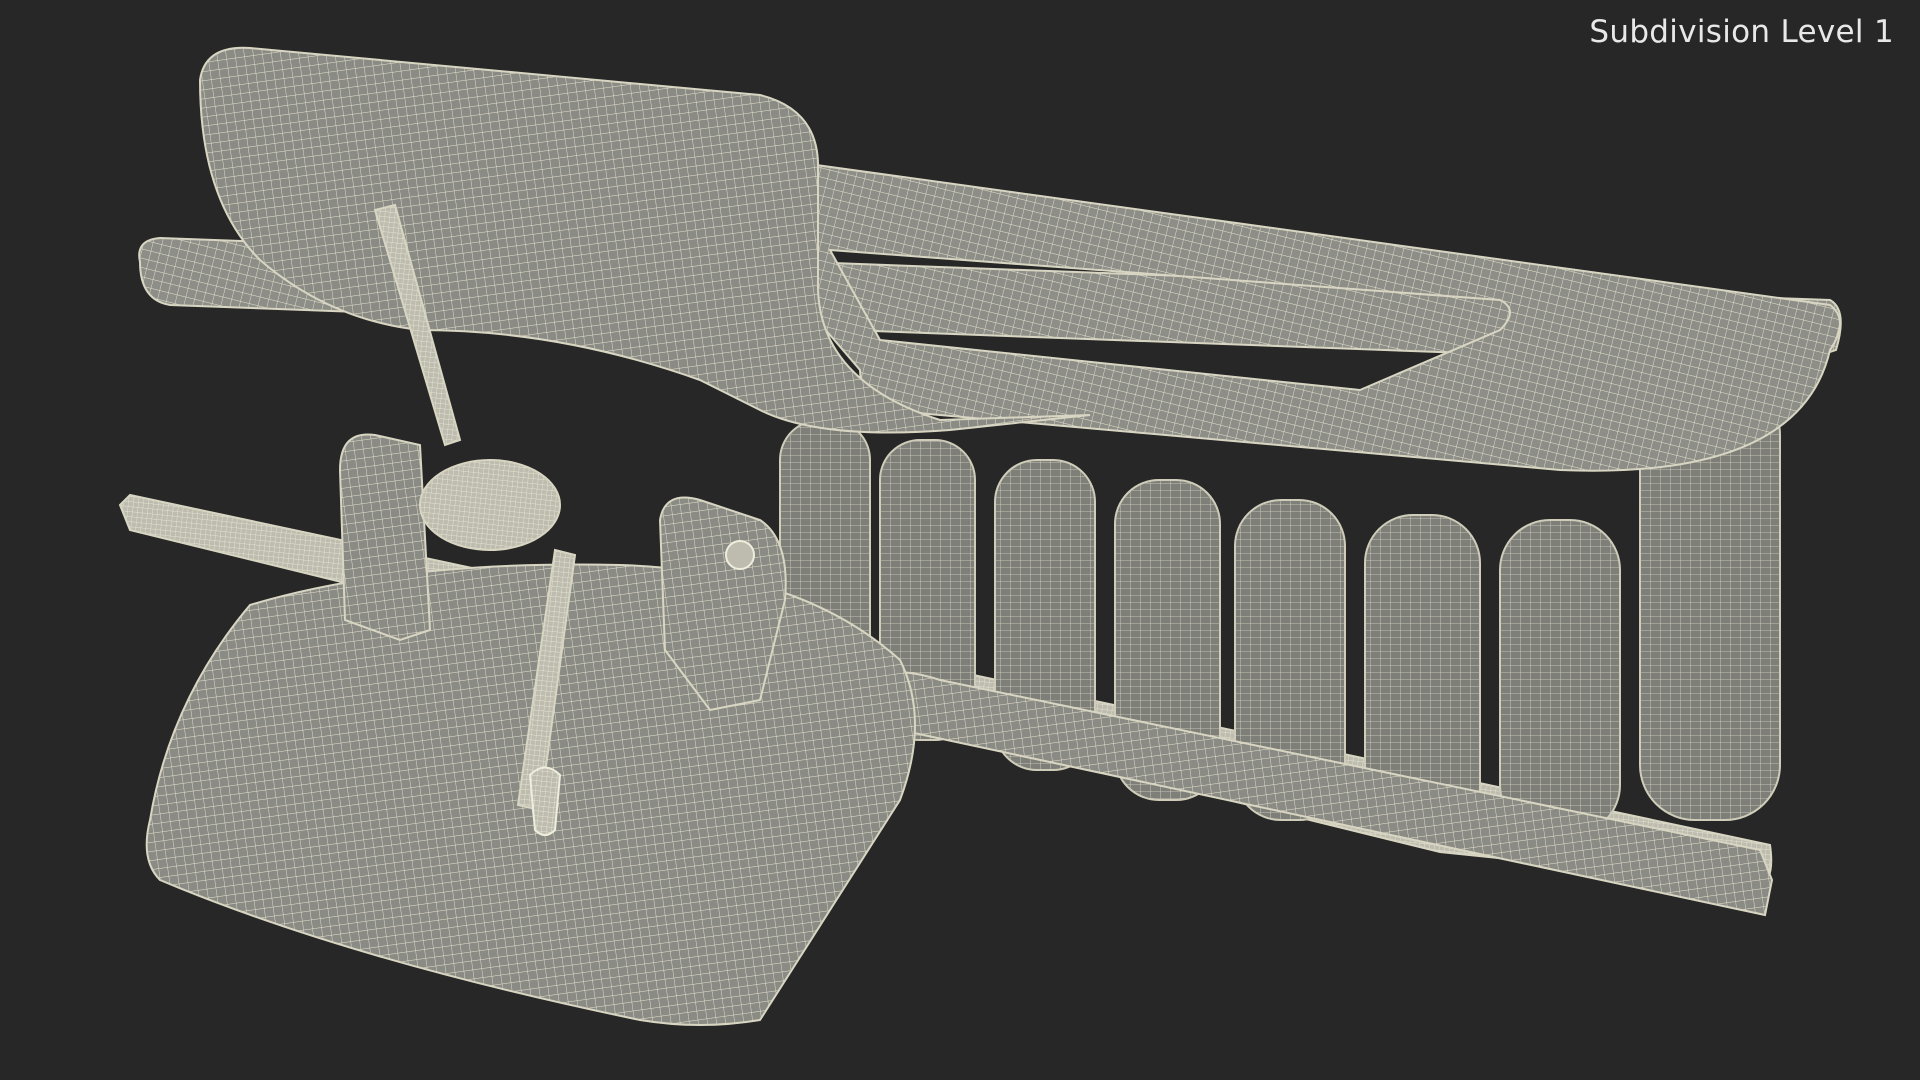  Describe the element at coordinates (545, 801) in the screenshot. I see `rod-tip` at that location.